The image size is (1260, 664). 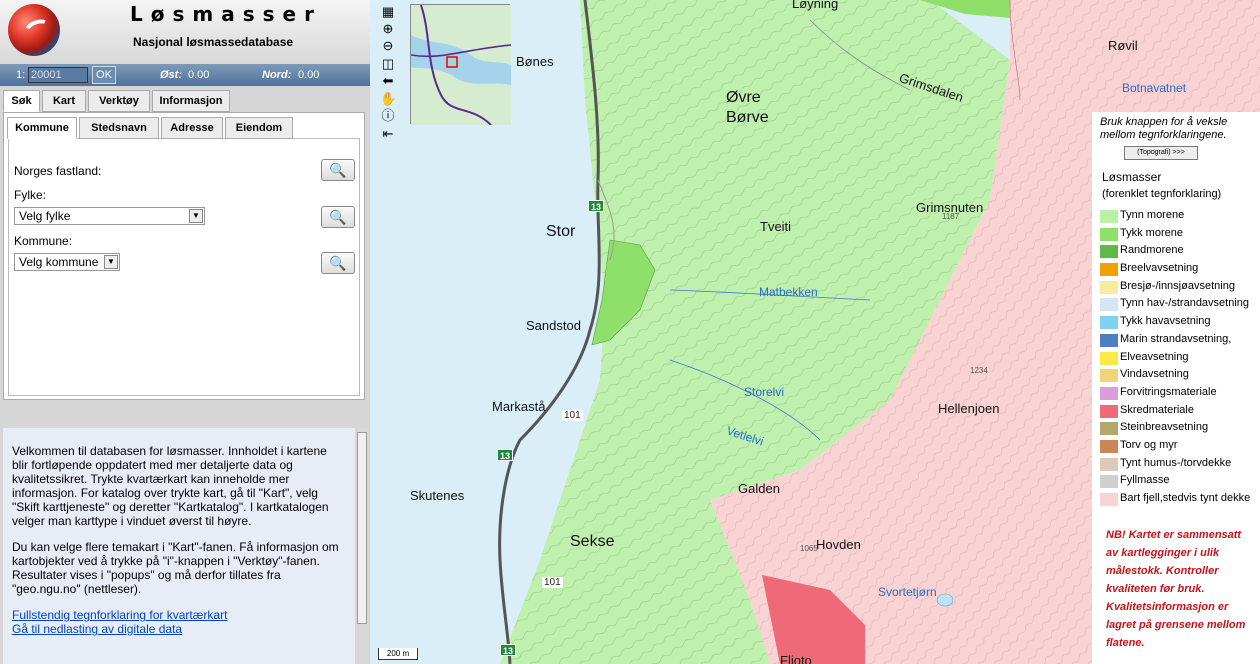 I want to click on tab-kommune: Kommune, so click(x=42, y=128).